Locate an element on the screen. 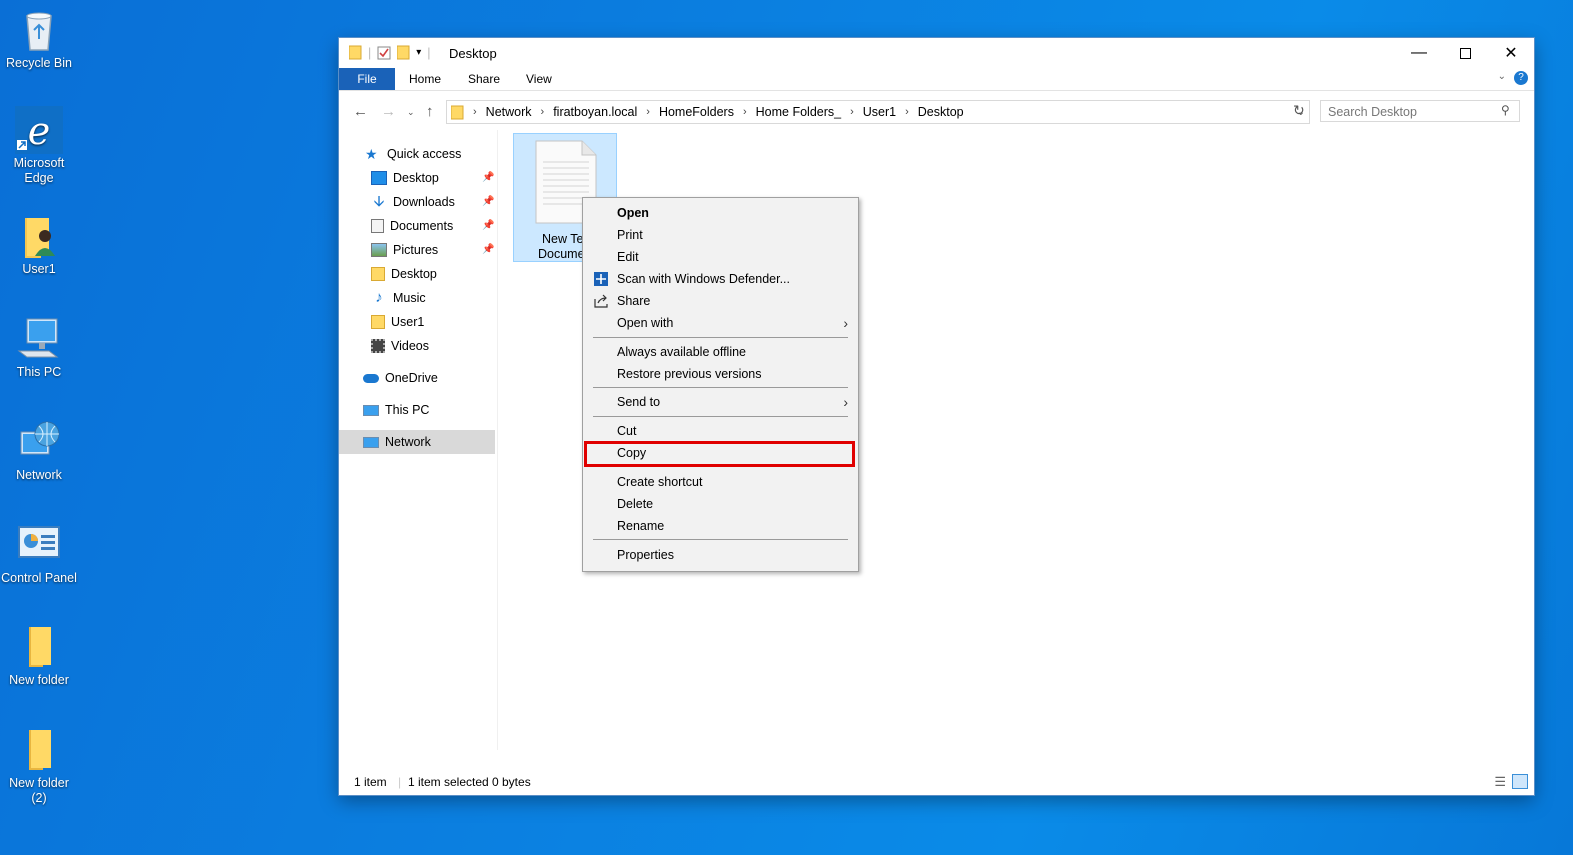 The height and width of the screenshot is (855, 1573). nav-item-user1: User1 is located at coordinates (397, 322).